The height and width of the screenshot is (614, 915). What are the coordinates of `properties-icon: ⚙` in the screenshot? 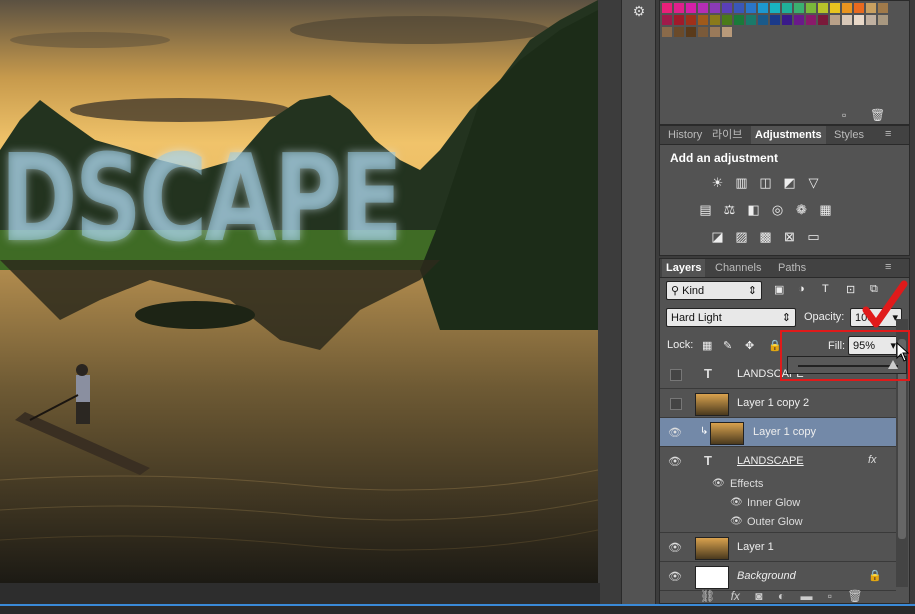 It's located at (639, 11).